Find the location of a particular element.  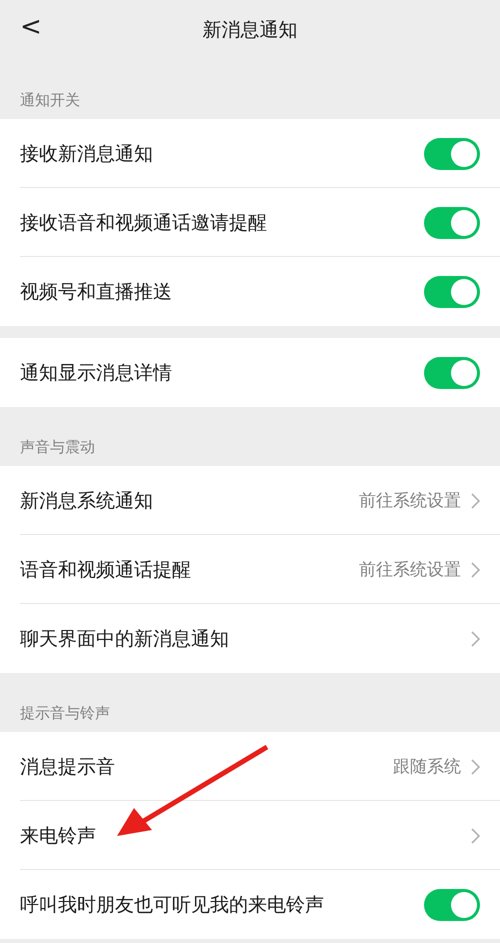

row-label: 接收新消息通知 is located at coordinates (87, 154).